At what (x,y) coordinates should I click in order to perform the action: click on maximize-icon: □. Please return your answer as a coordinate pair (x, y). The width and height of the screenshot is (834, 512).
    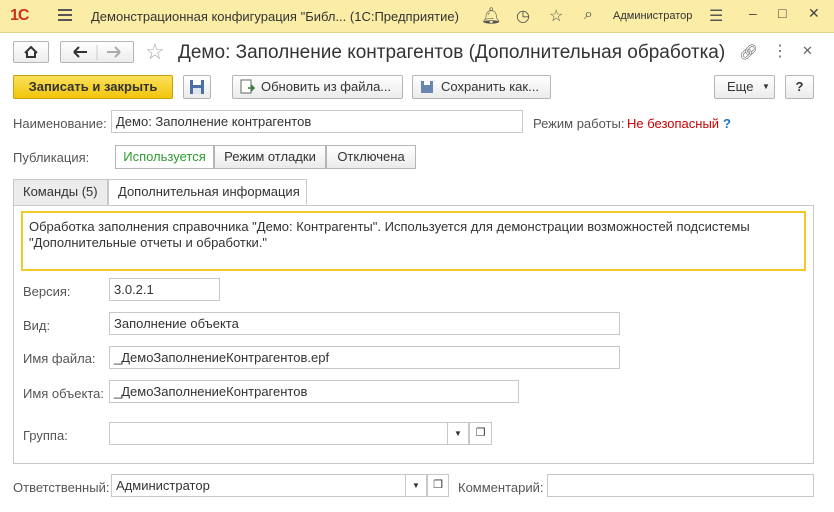
    Looking at the image, I should click on (782, 13).